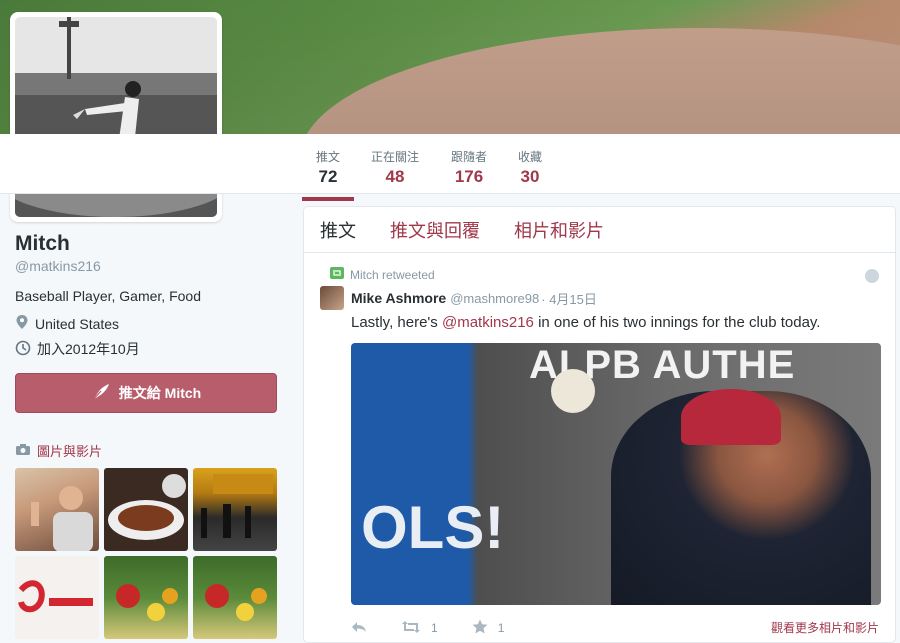 This screenshot has width=900, height=643. I want to click on tweet-timestamp: · 4月15日, so click(569, 298).